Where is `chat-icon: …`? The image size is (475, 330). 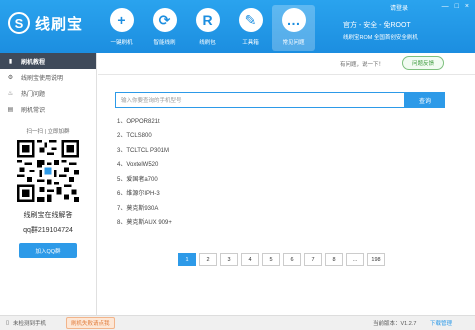 chat-icon: … is located at coordinates (293, 20).